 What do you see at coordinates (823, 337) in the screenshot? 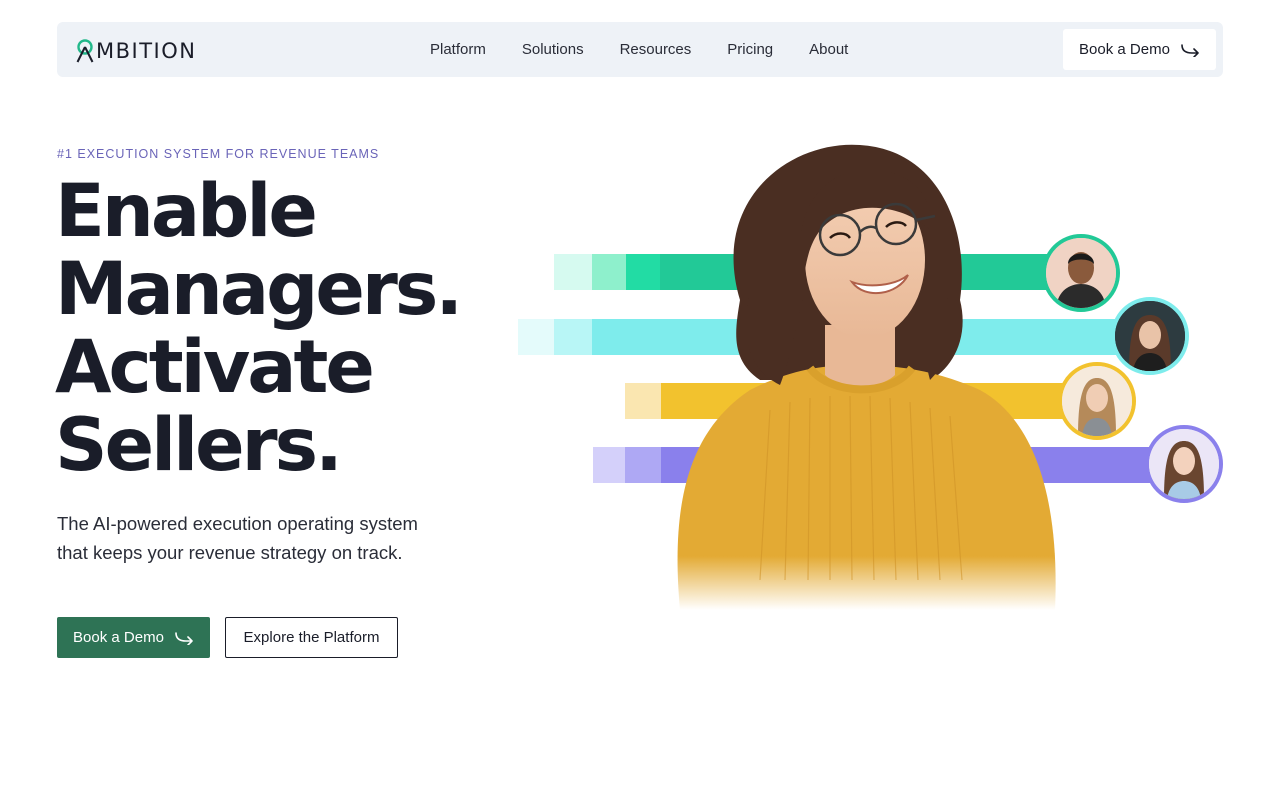
I see `progress-bar-cyan` at bounding box center [823, 337].